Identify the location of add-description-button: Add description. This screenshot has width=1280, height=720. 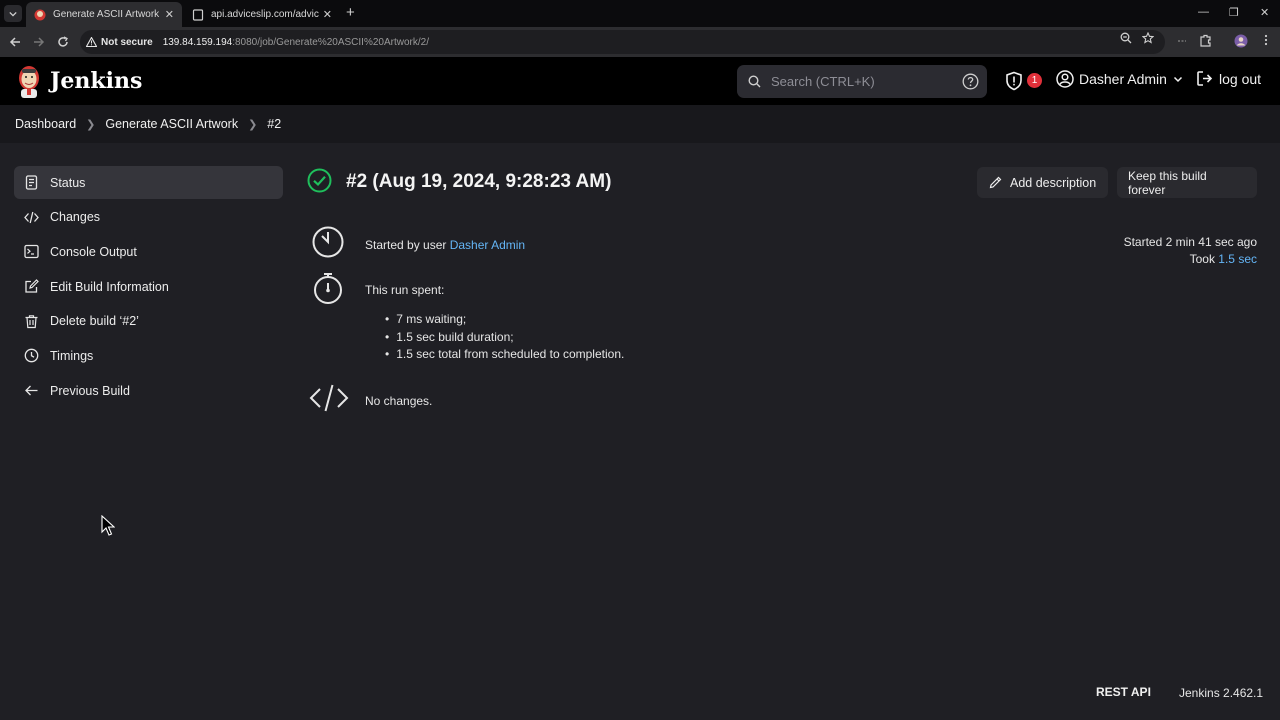
(1043, 182).